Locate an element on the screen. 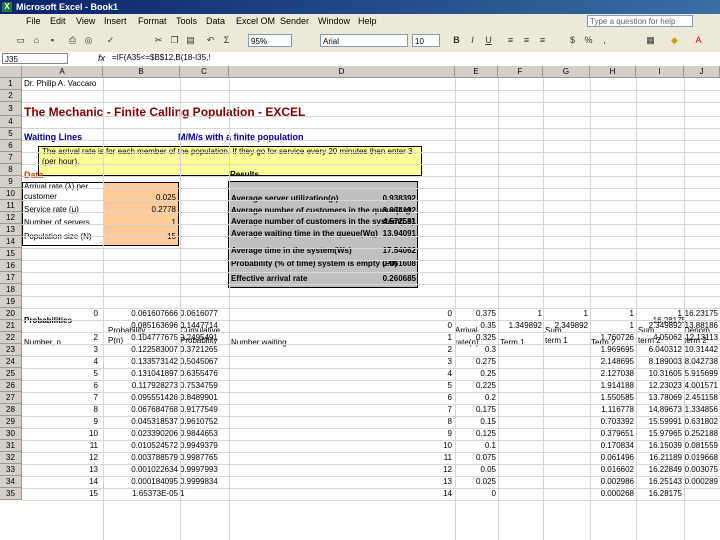 This screenshot has height=540, width=720. row-header-23: 23 is located at coordinates (11, 350).